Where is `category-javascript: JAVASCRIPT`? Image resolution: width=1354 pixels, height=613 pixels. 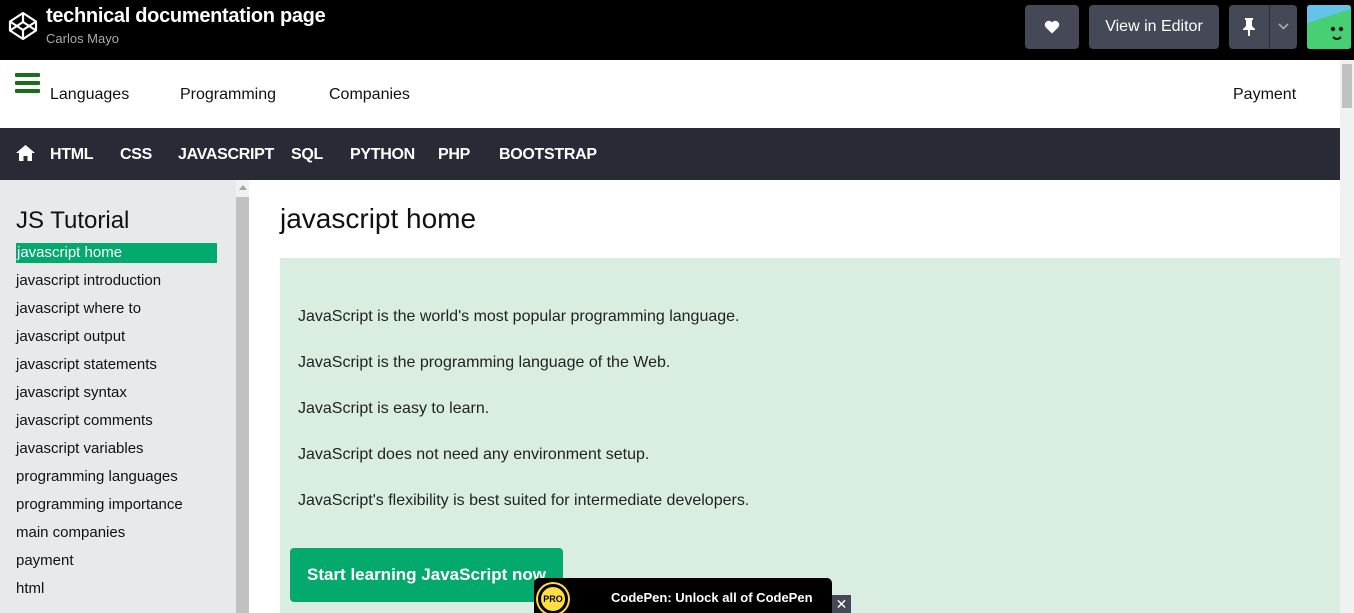
category-javascript: JAVASCRIPT is located at coordinates (226, 155).